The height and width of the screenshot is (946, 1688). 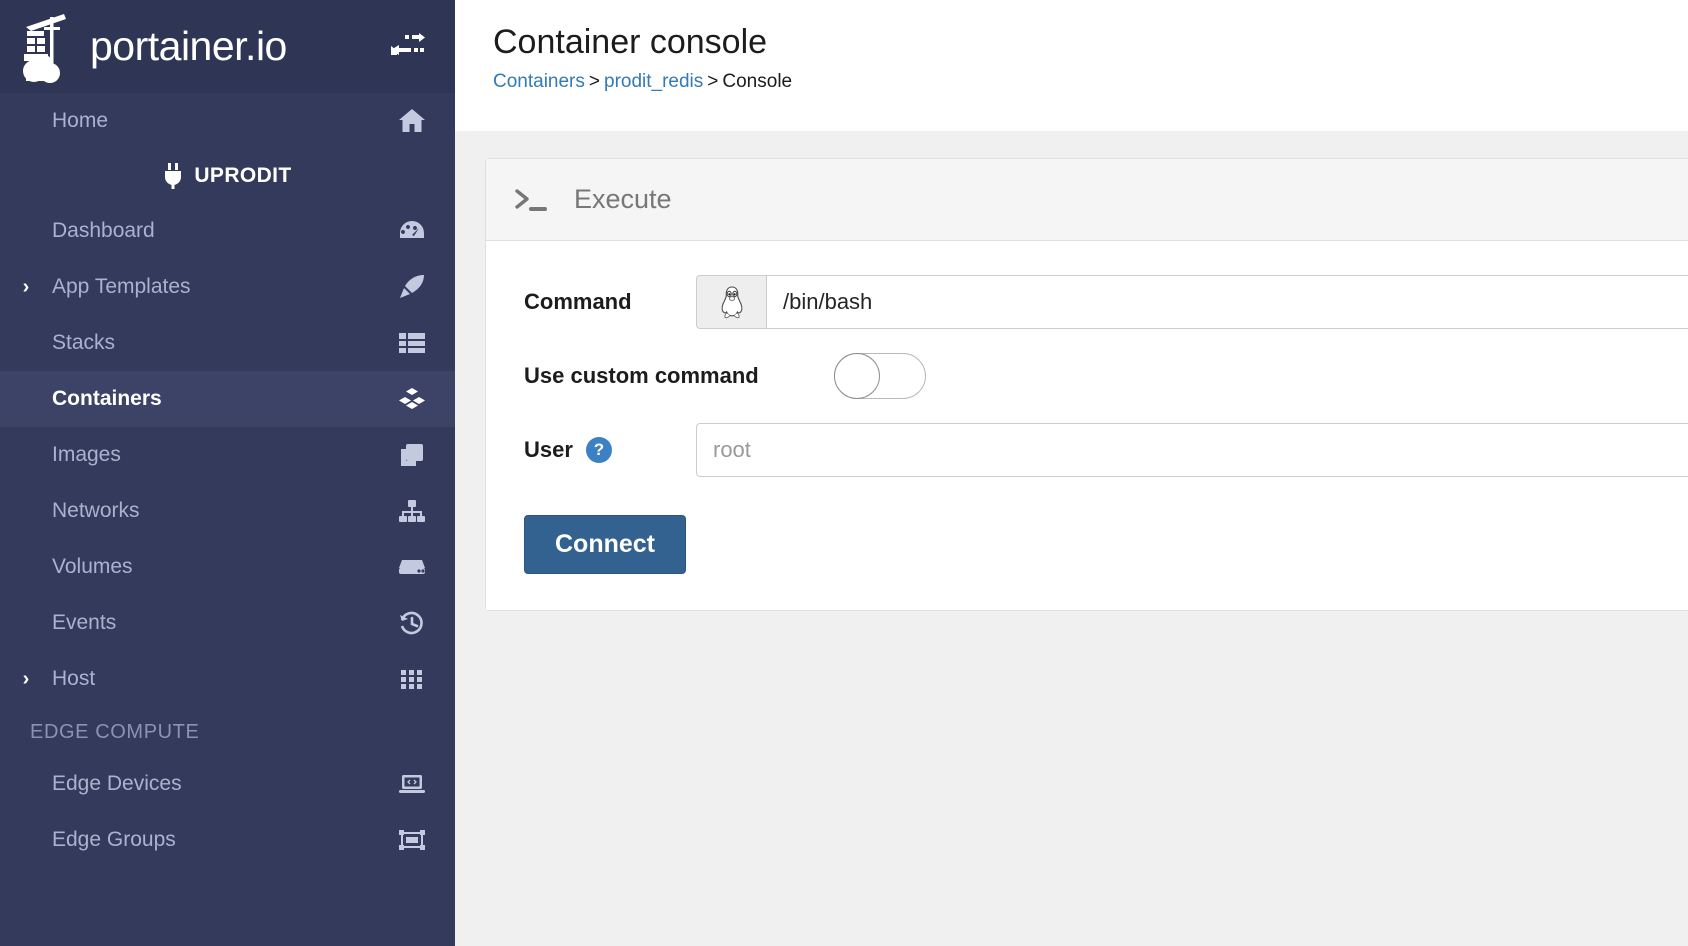 I want to click on user-input-group, so click(x=1192, y=450).